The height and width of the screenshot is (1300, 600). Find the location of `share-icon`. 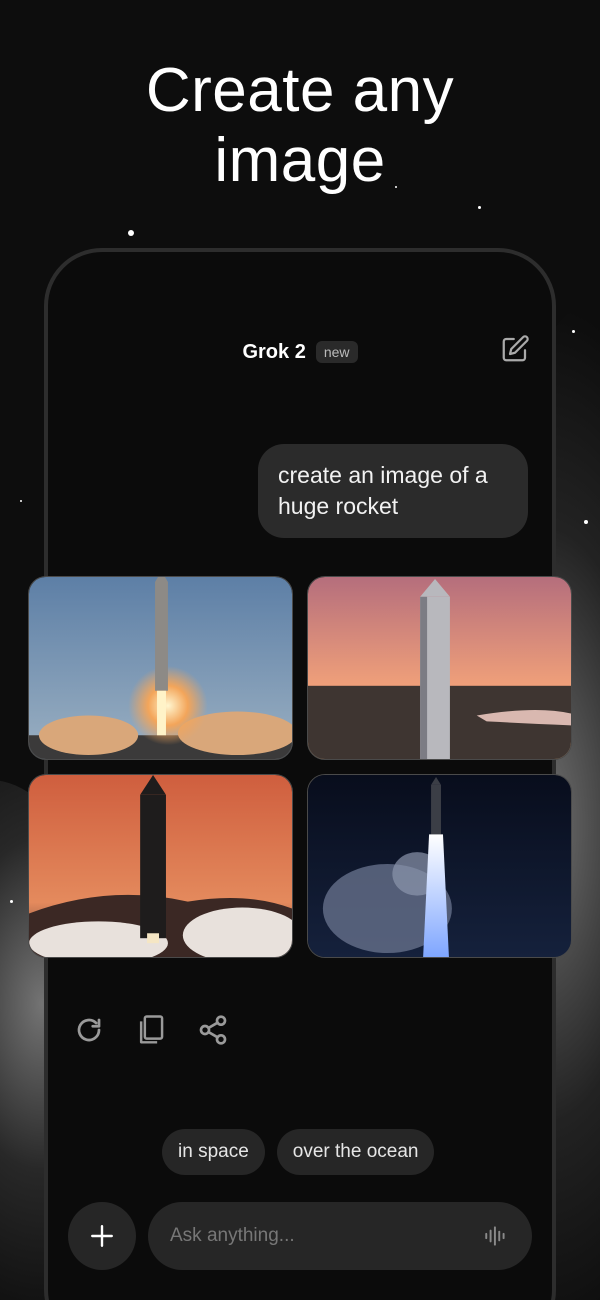

share-icon is located at coordinates (213, 1030).